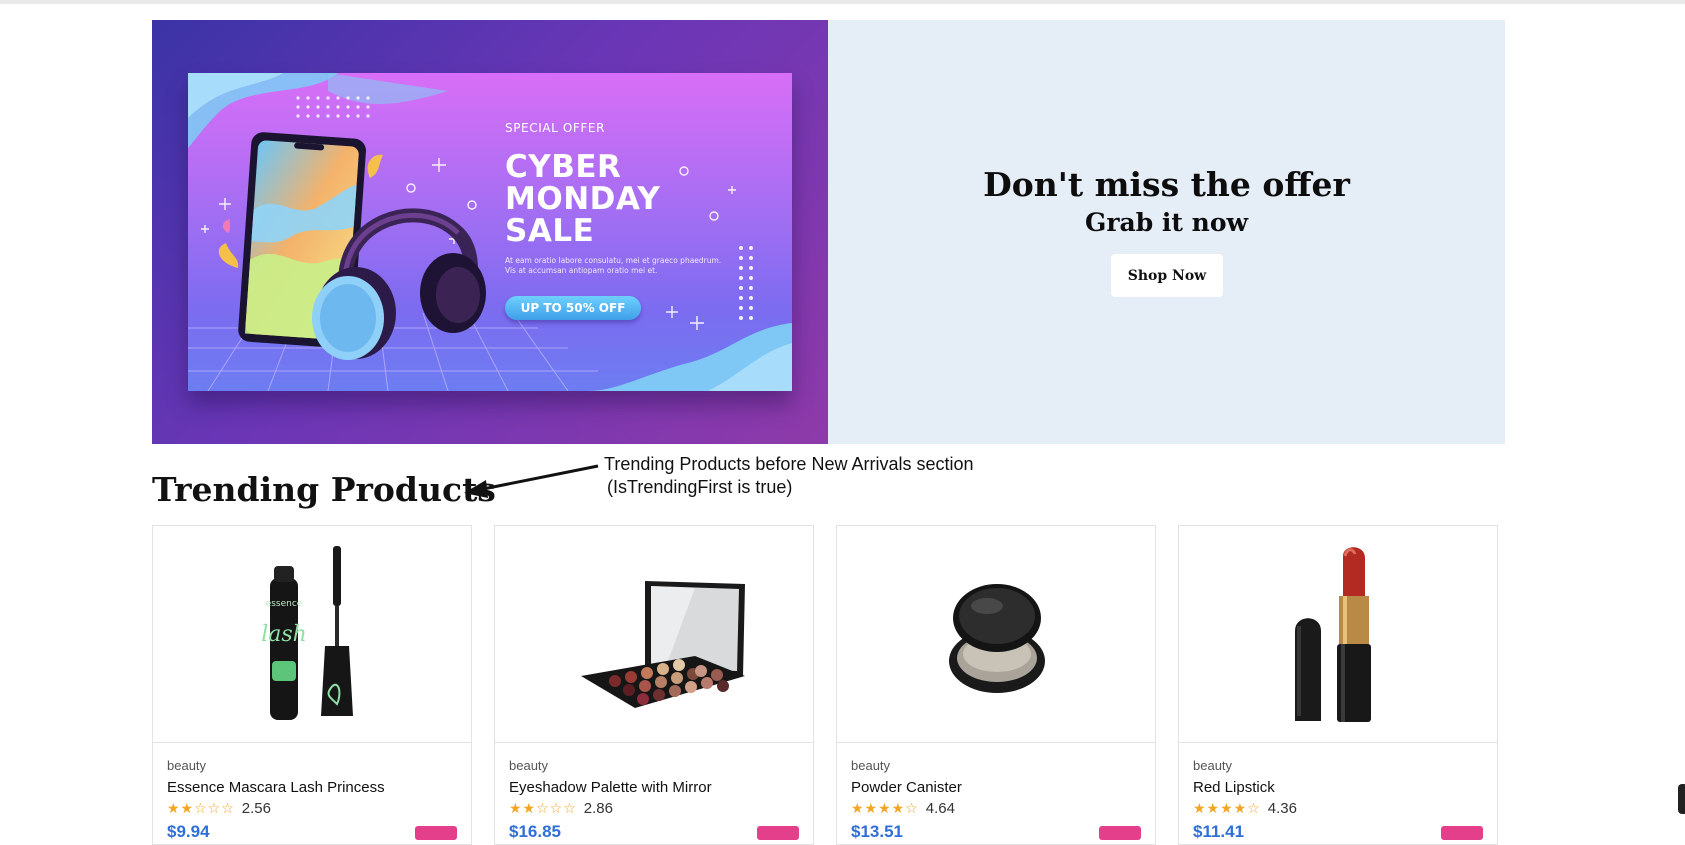  Describe the element at coordinates (663, 644) in the screenshot. I see `eyeshadow-palette-image` at that location.